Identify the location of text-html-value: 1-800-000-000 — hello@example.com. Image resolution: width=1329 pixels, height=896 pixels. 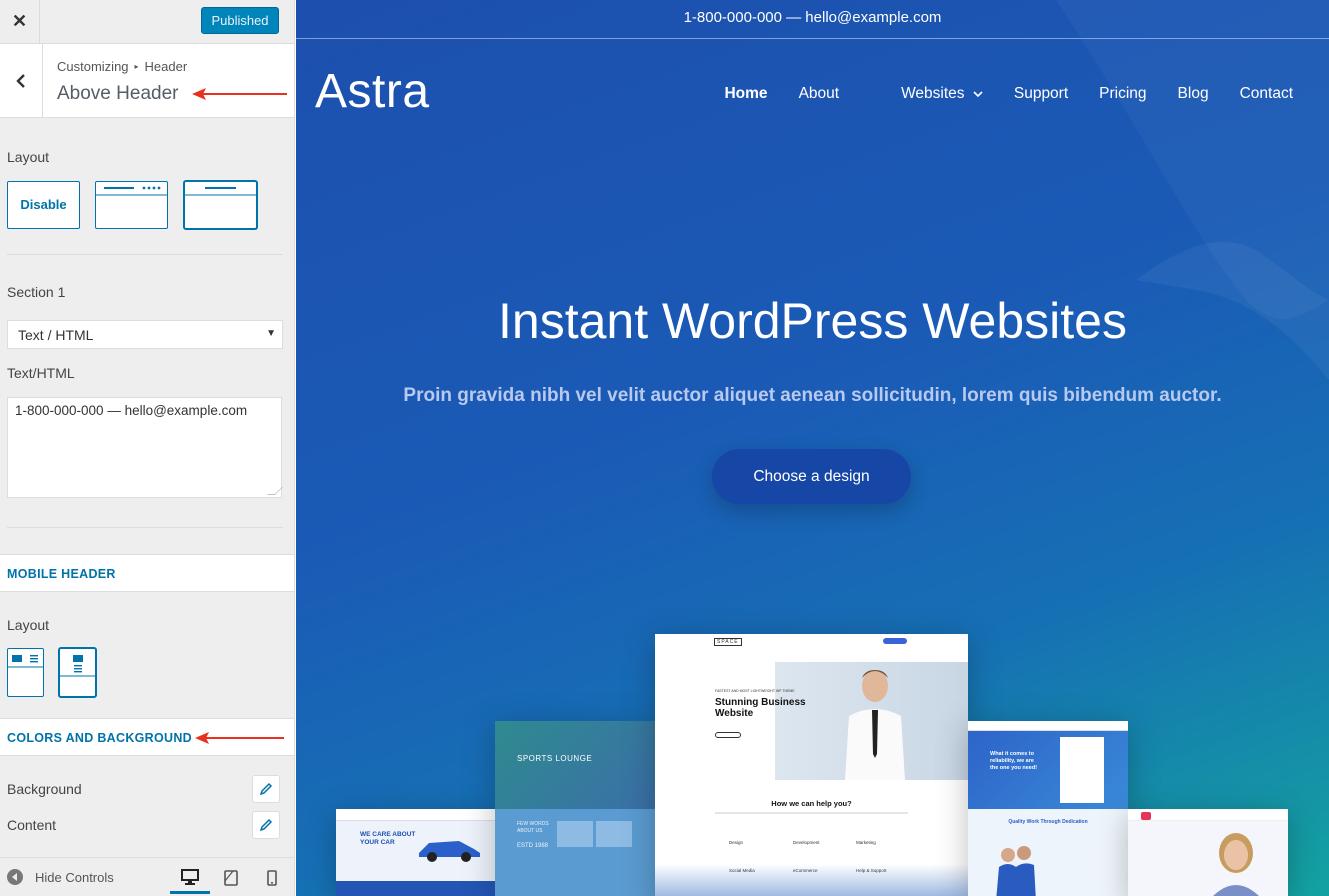
(131, 410).